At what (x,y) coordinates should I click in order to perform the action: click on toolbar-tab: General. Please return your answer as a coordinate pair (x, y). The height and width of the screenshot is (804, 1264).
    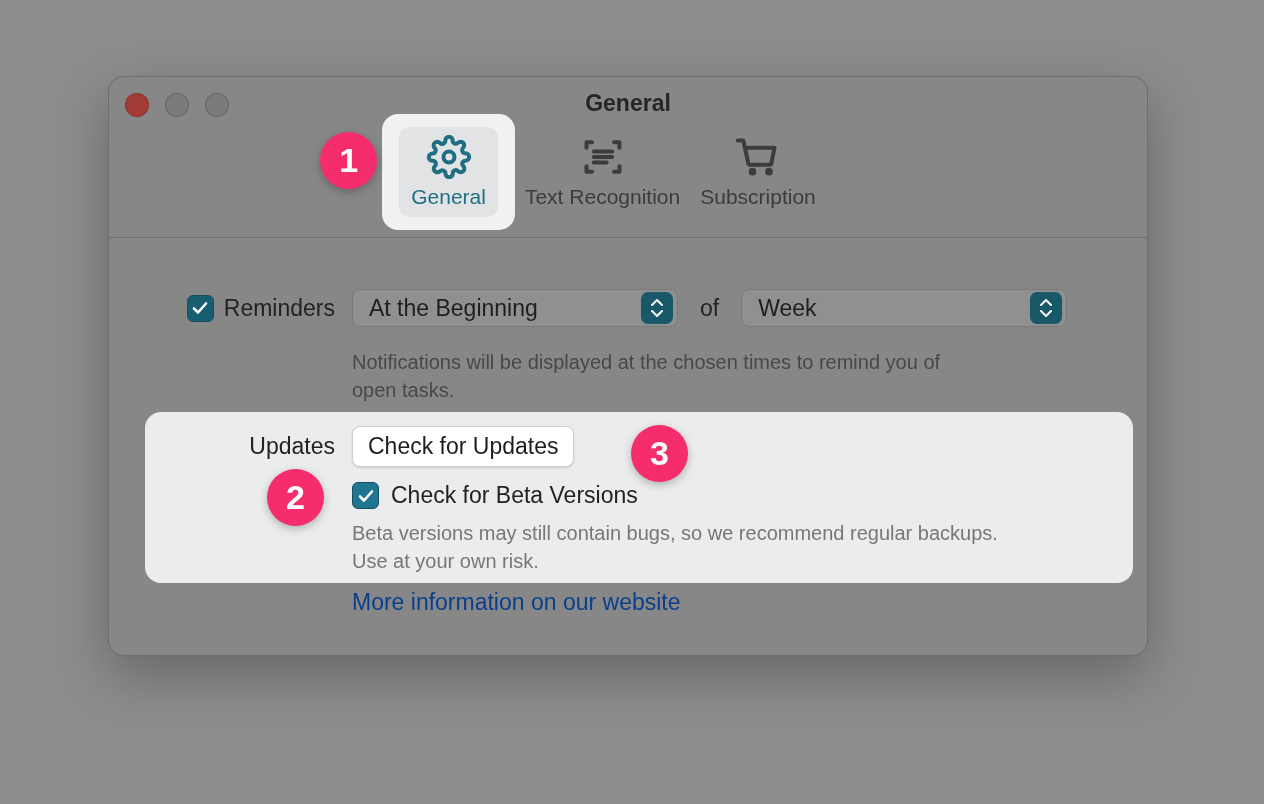
    Looking at the image, I should click on (448, 172).